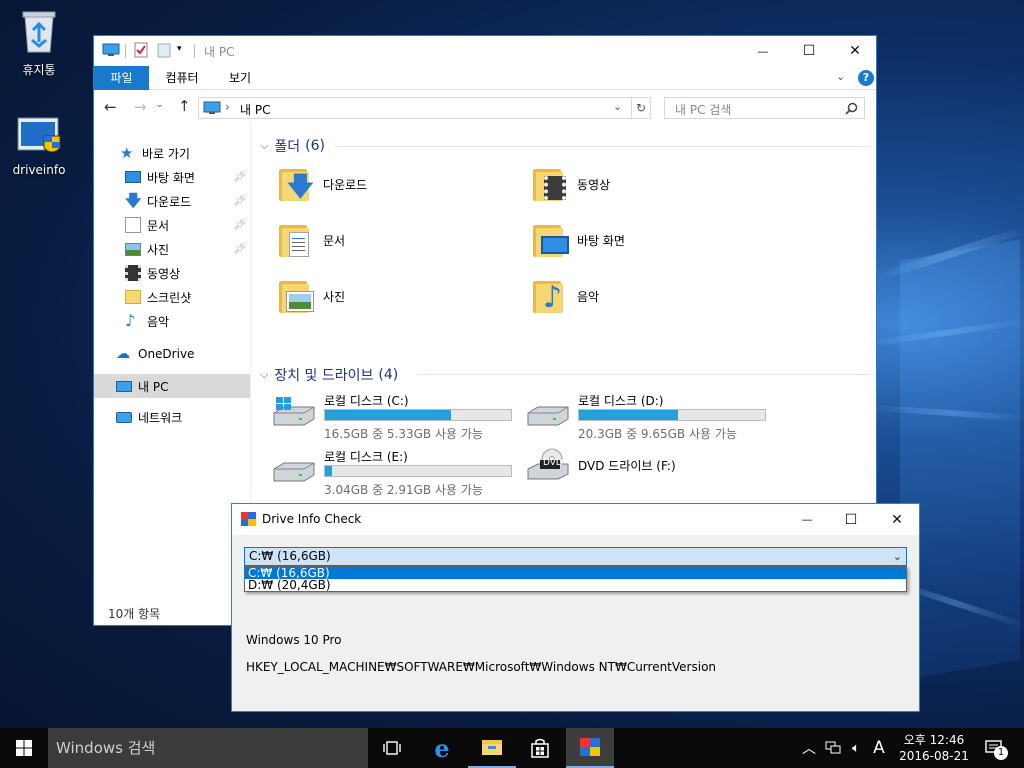  Describe the element at coordinates (172, 225) in the screenshot. I see `sidebar-item-documents: 문서 📌︎` at that location.